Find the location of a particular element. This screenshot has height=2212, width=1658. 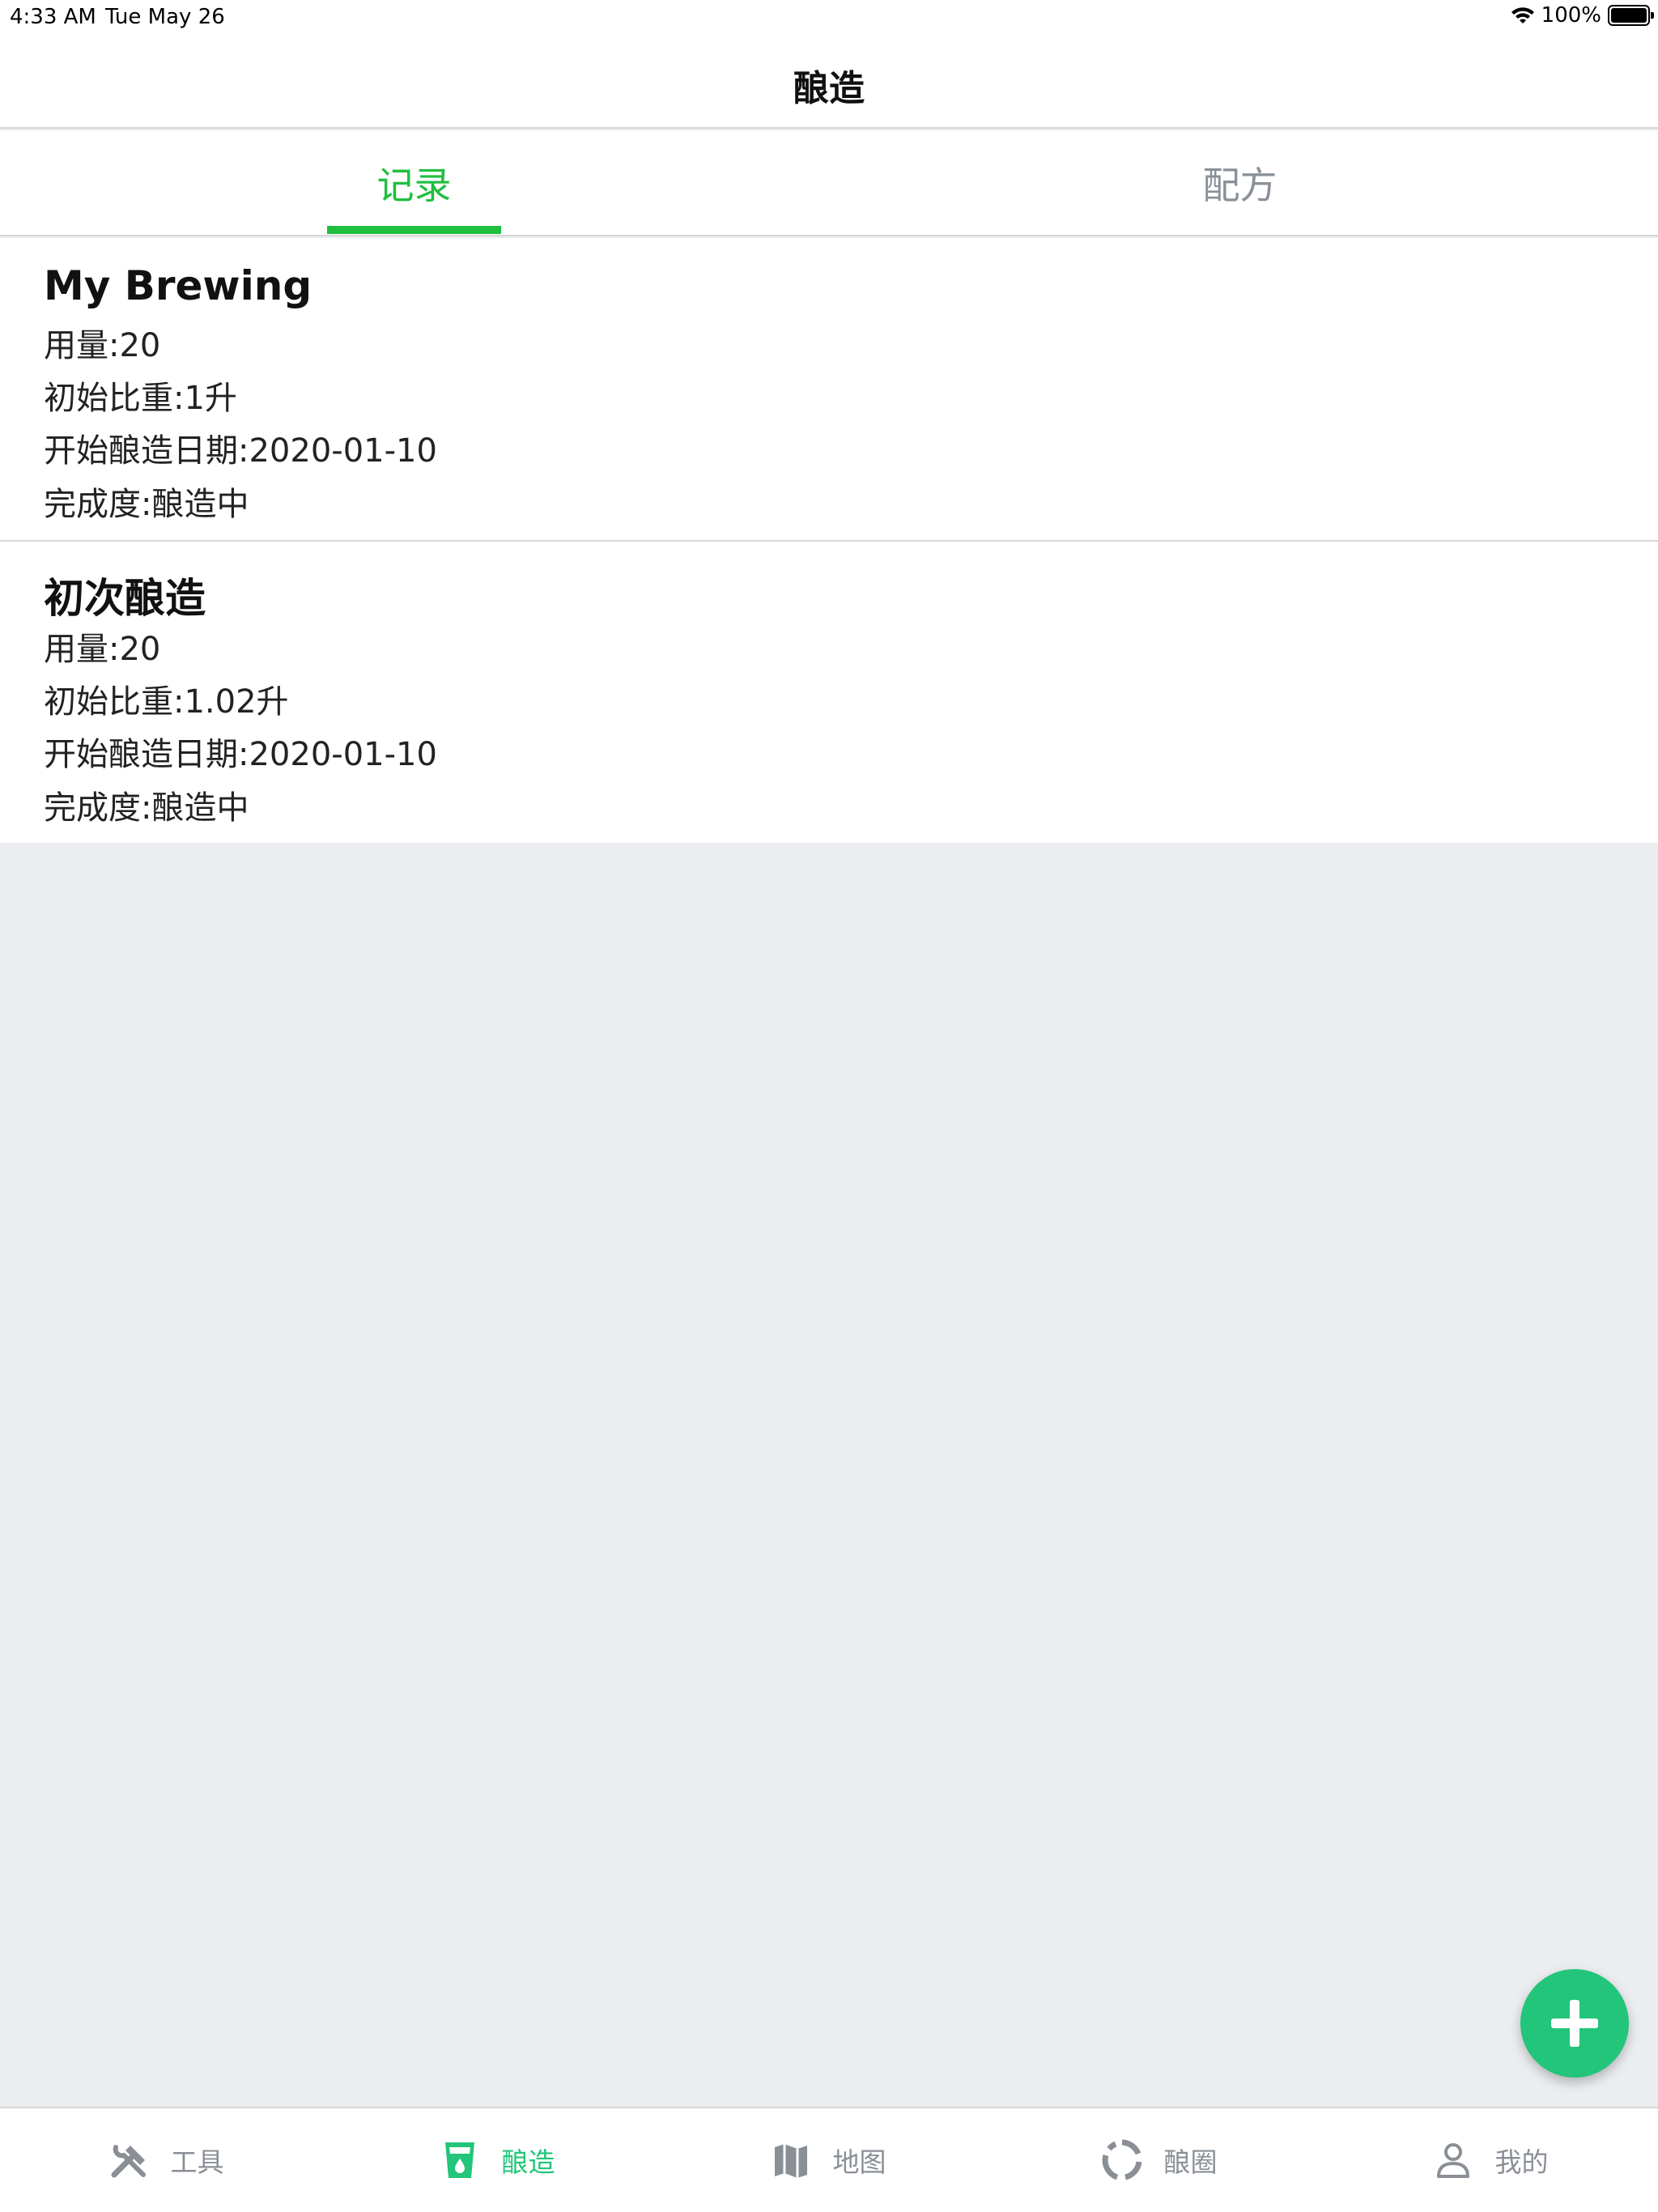

status-right: 100% is located at coordinates (1582, 16).